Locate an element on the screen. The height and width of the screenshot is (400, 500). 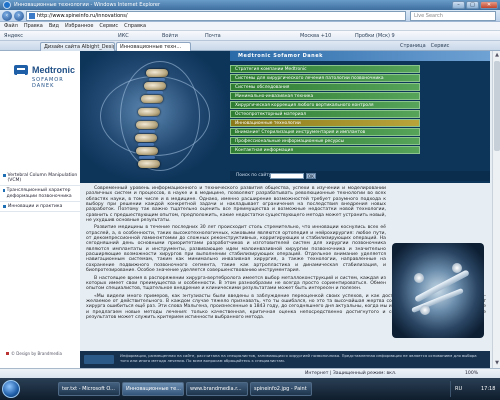
medtronic-logo: Medtronic SOFAMOR DANEK is located at coordinates (40, 78).